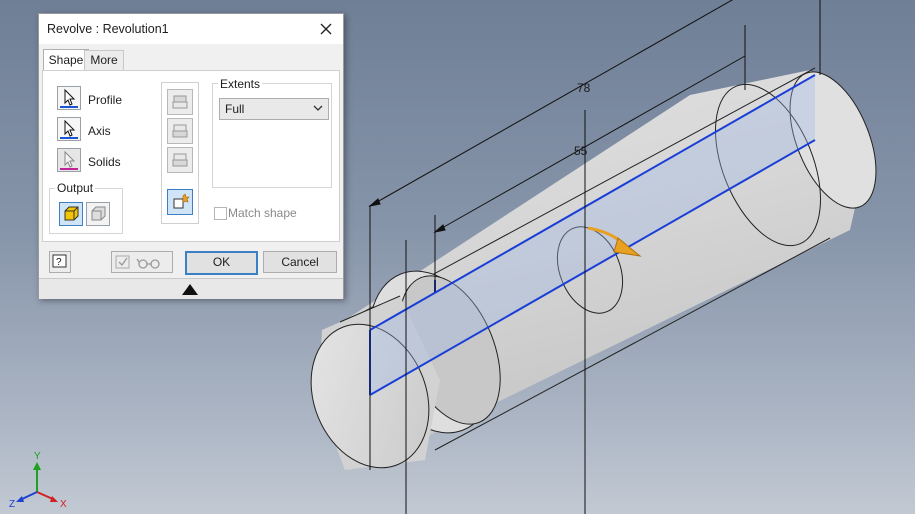  What do you see at coordinates (105, 100) in the screenshot?
I see `profile-label: Profile` at bounding box center [105, 100].